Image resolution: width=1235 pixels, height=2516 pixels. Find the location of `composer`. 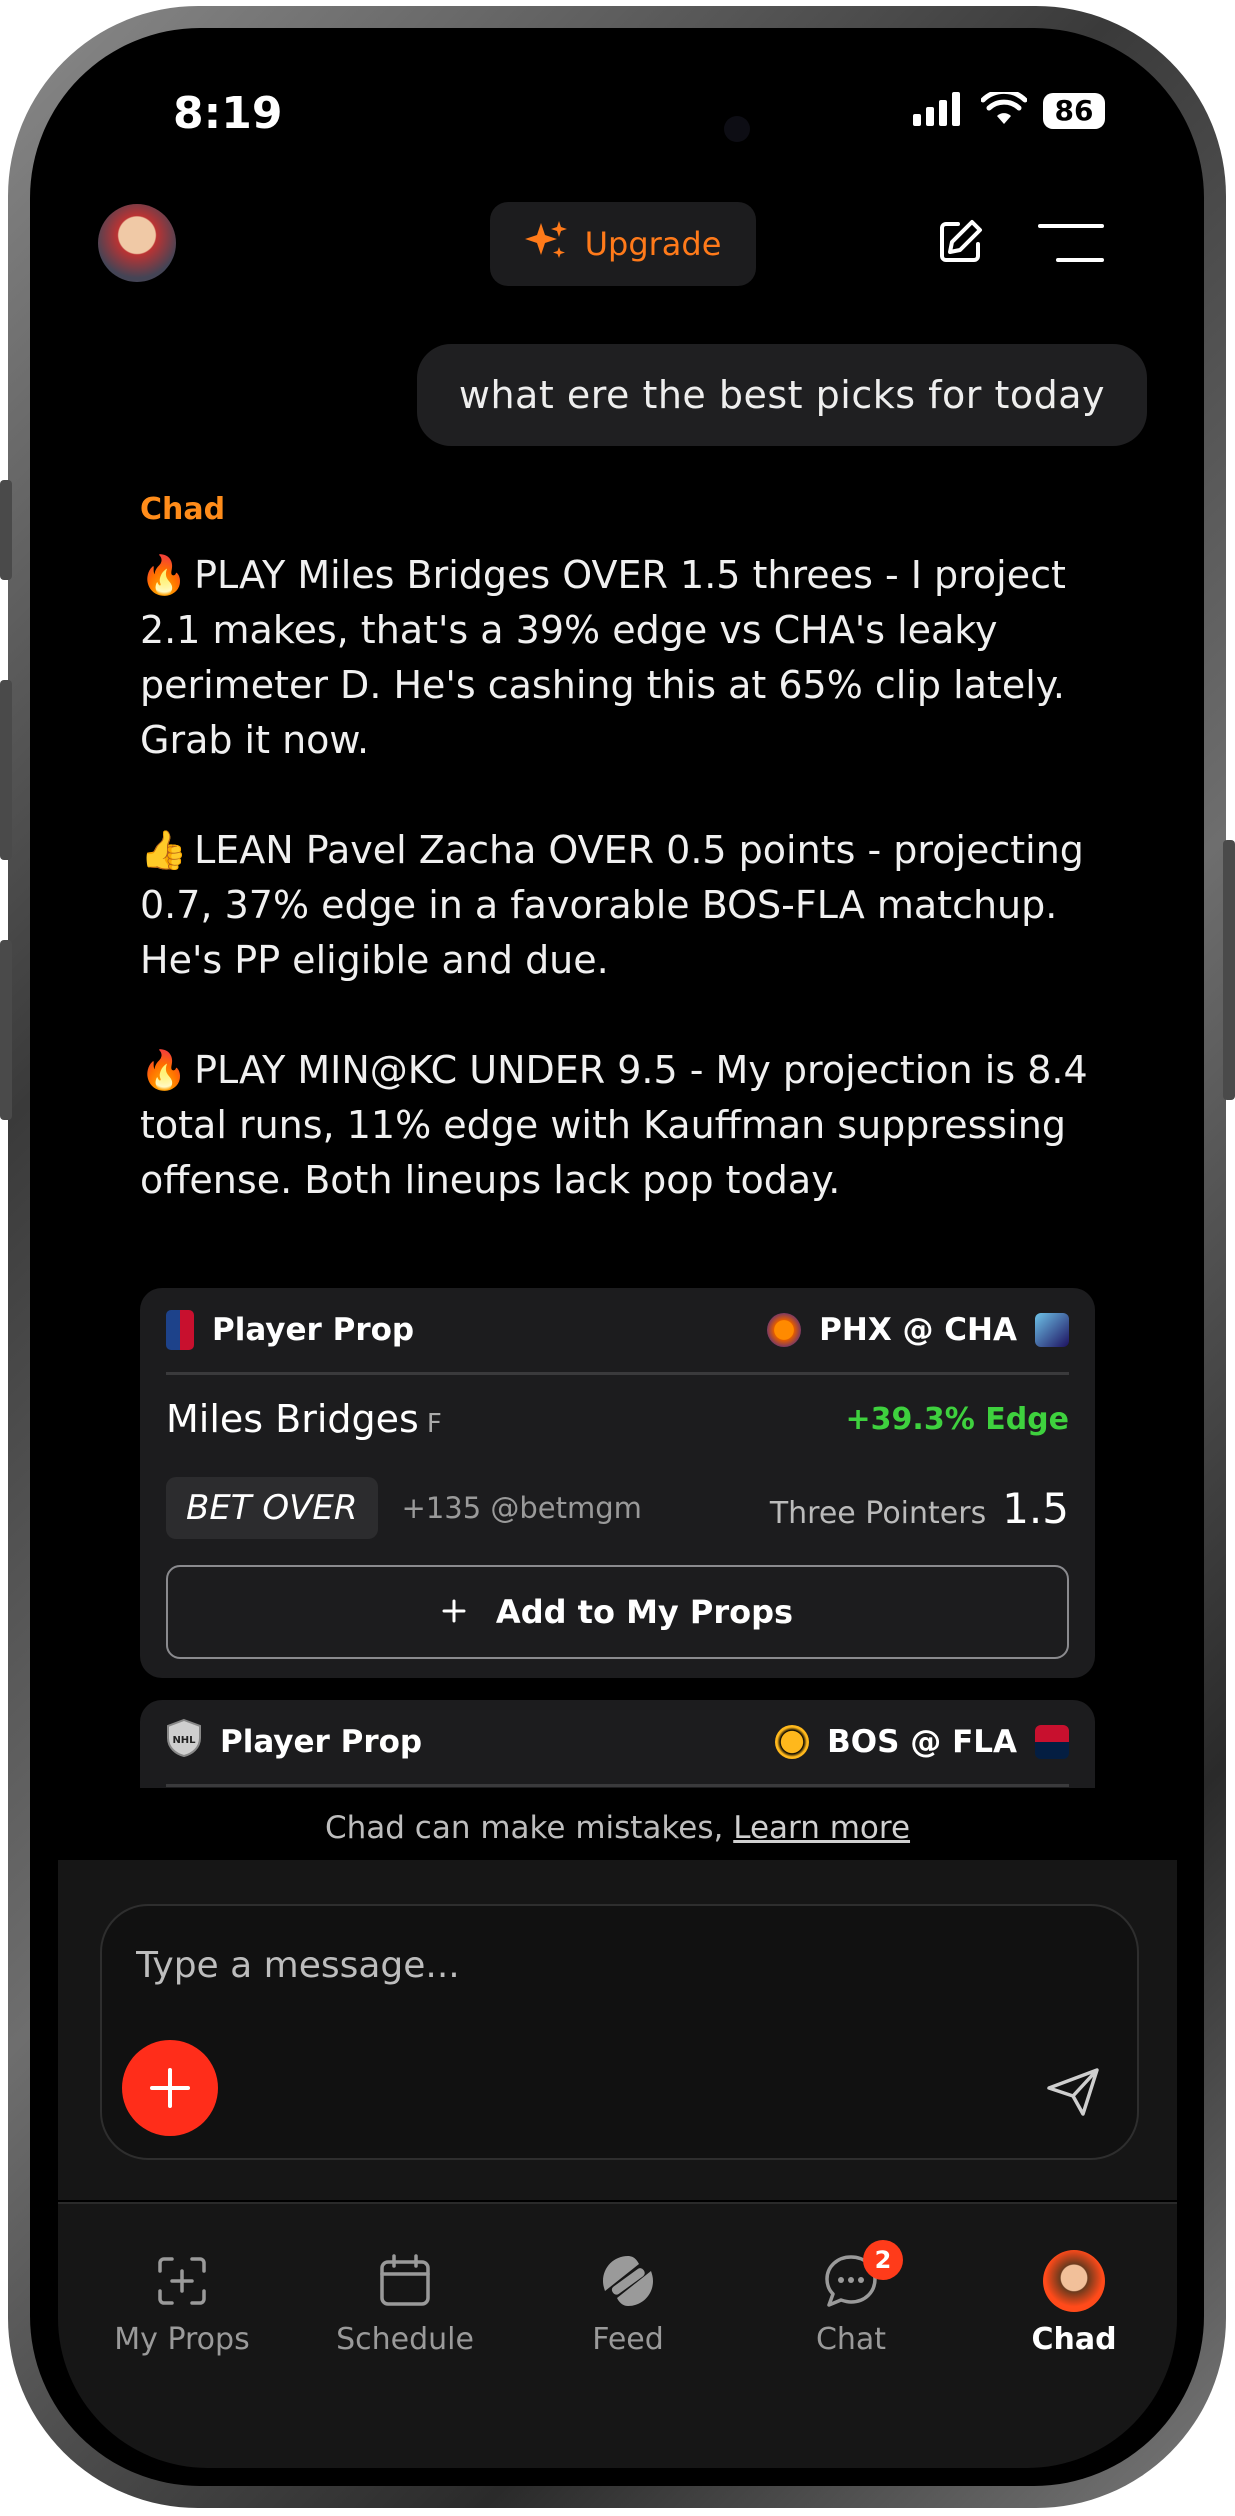

composer is located at coordinates (619, 2032).